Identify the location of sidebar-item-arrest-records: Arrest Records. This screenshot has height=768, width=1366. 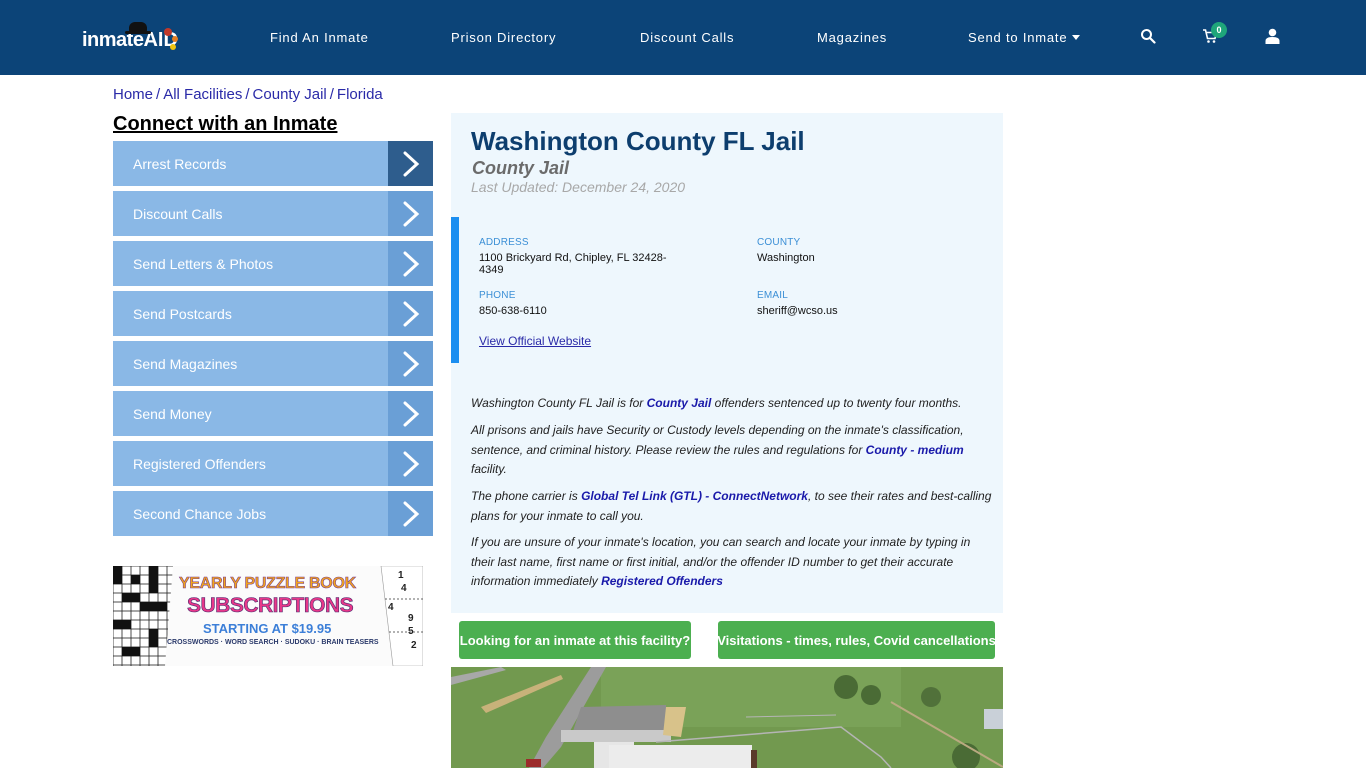
(273, 163).